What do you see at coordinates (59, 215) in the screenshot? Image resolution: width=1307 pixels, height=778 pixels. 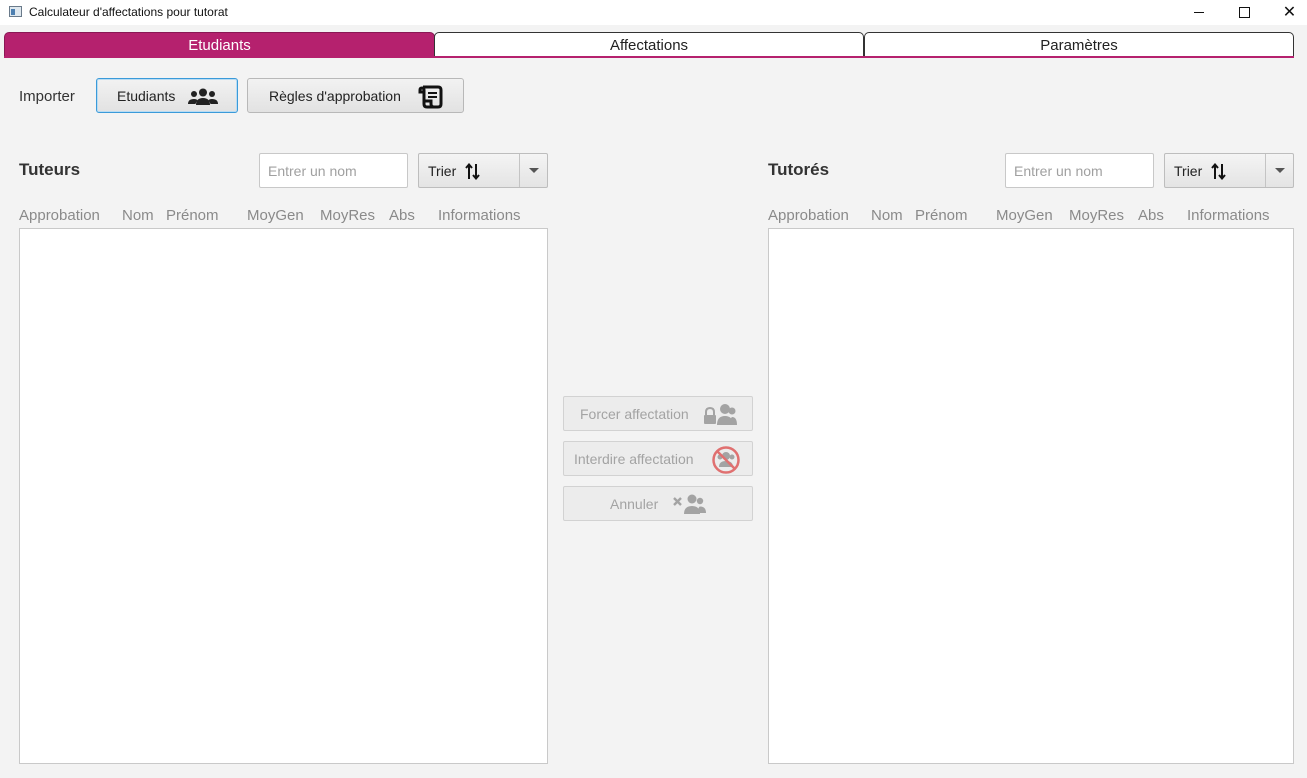 I see `tutors-col-approbation: Approbation` at bounding box center [59, 215].